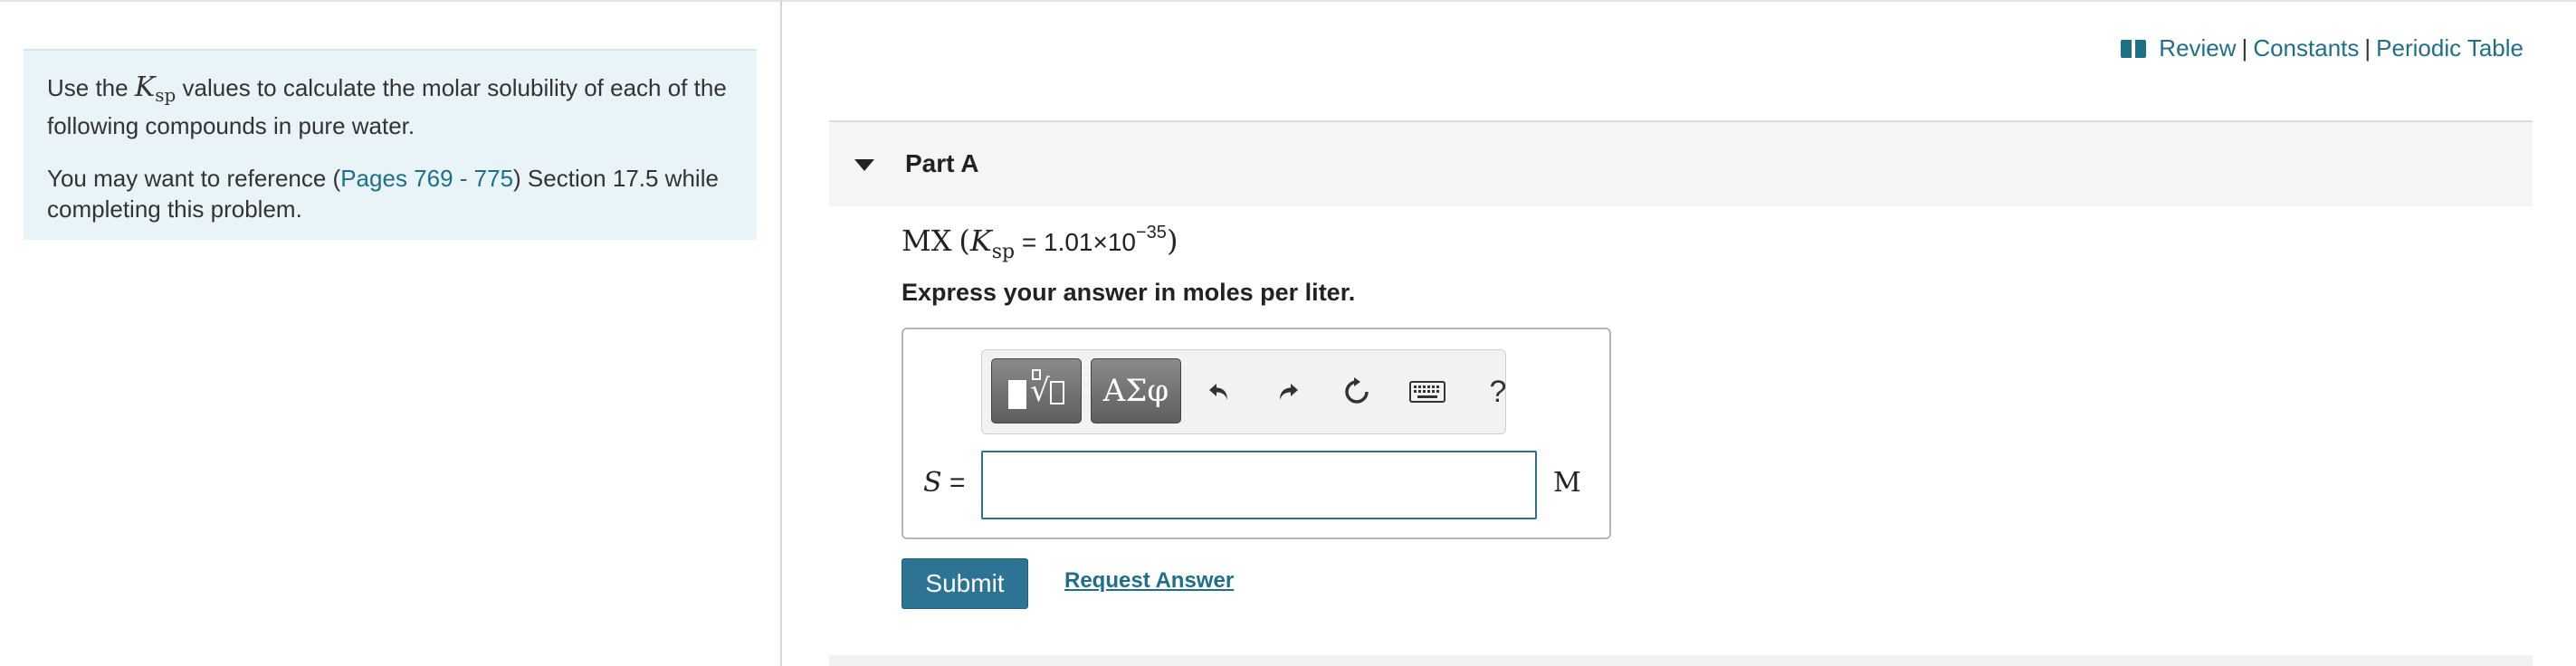 This screenshot has height=666, width=2576. I want to click on undo-icon, so click(1218, 392).